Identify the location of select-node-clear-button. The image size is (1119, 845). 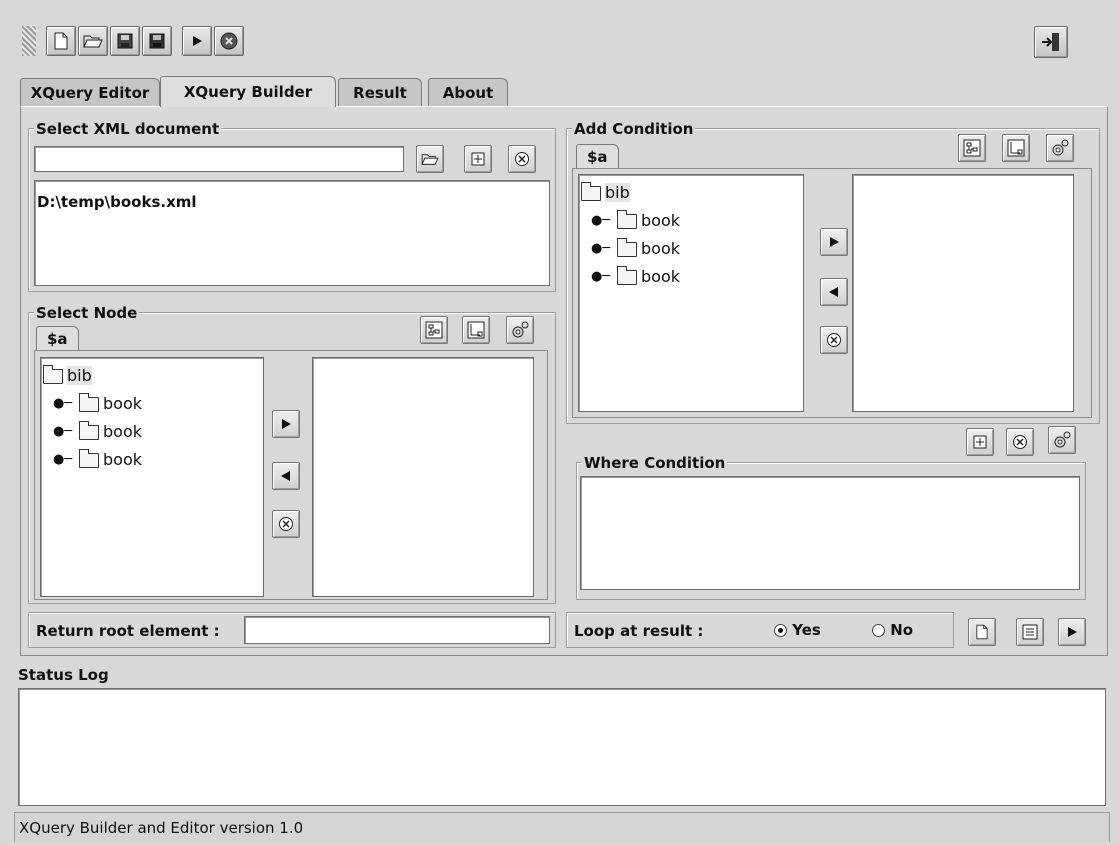
(286, 524).